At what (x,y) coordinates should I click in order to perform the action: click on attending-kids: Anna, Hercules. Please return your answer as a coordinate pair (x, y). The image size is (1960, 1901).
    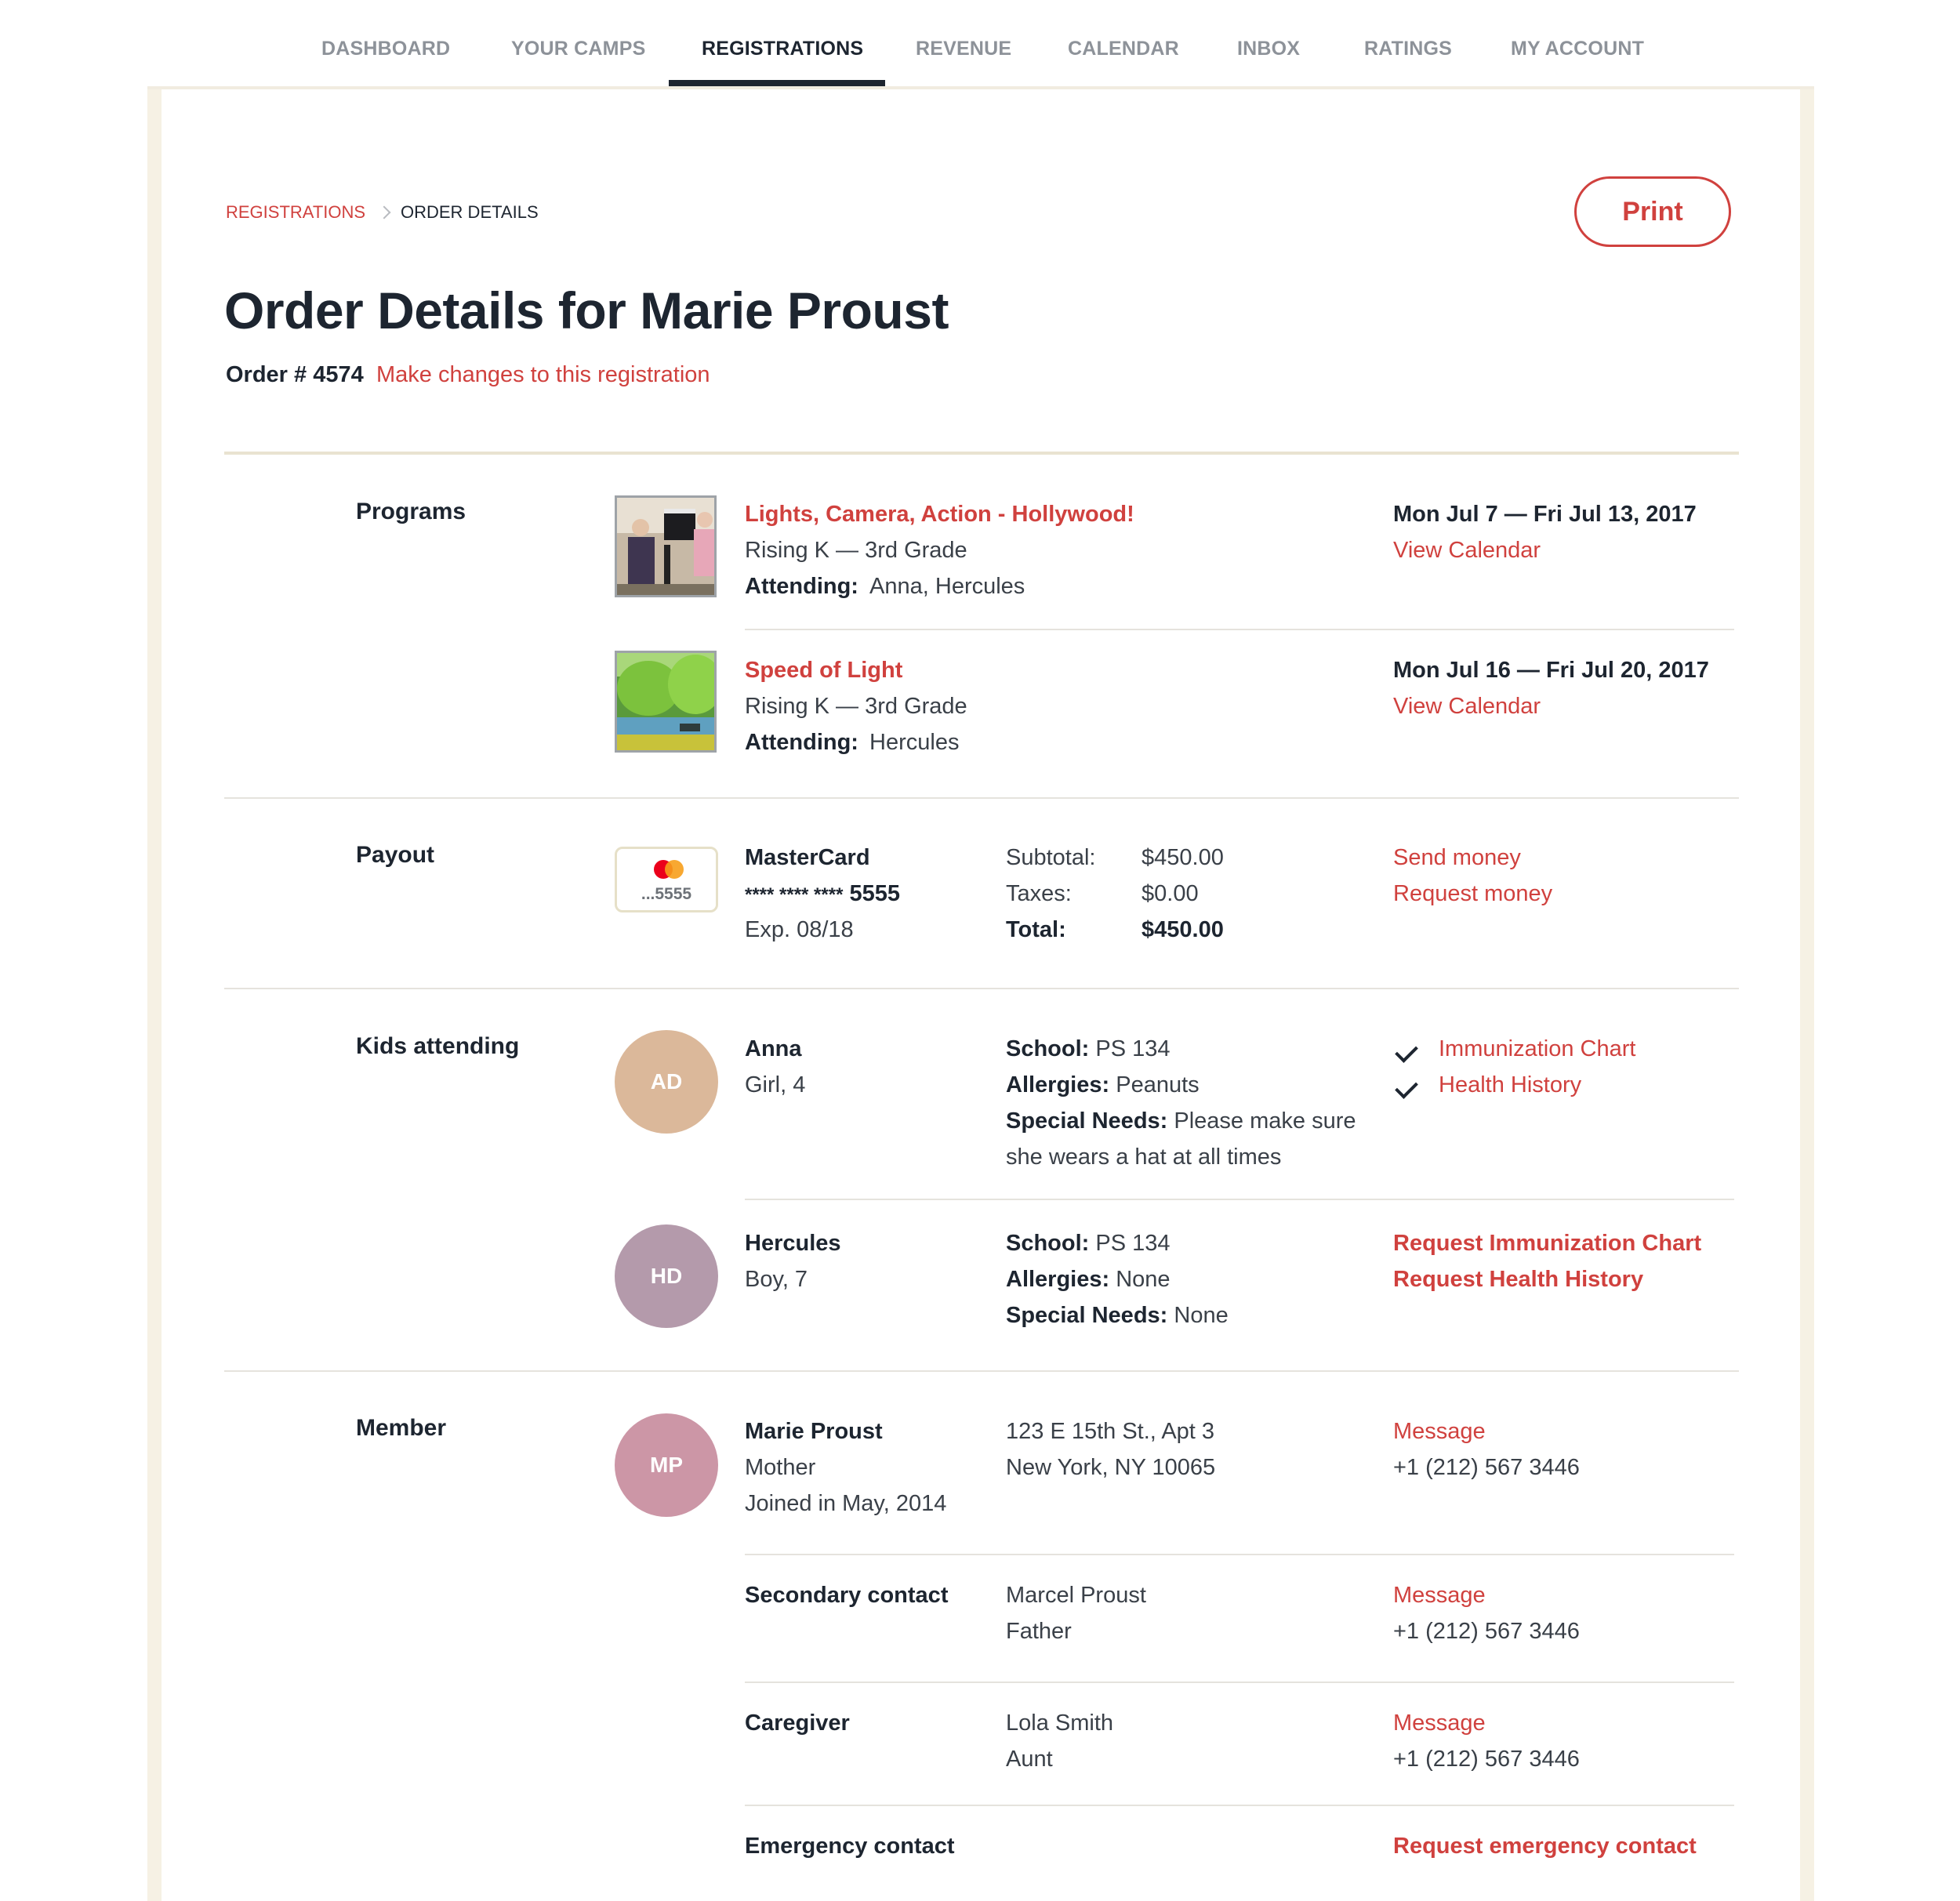
    Looking at the image, I should click on (947, 586).